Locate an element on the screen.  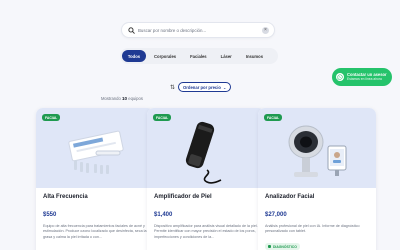
diagnostic-tag-label: DIAGNÓSTICO is located at coordinates (284, 246).